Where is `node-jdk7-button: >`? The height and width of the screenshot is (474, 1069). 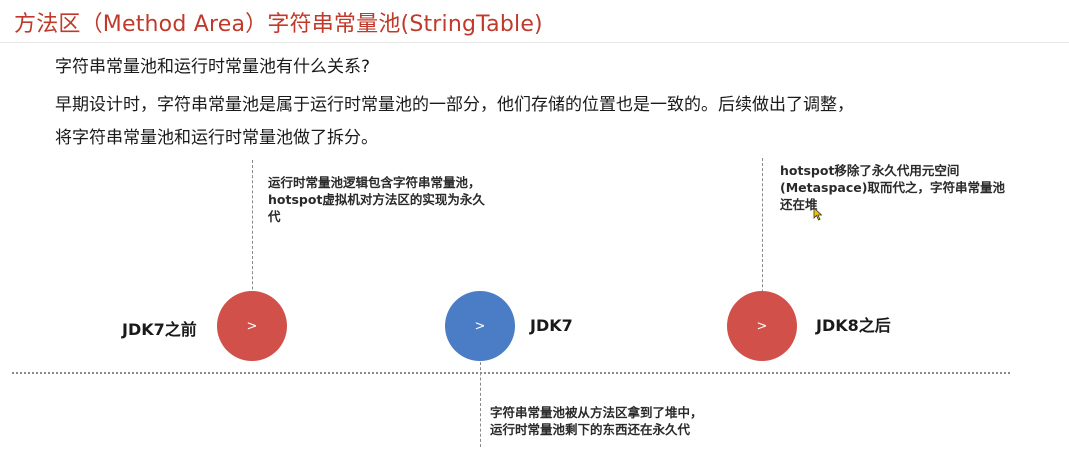
node-jdk7-button: > is located at coordinates (480, 326).